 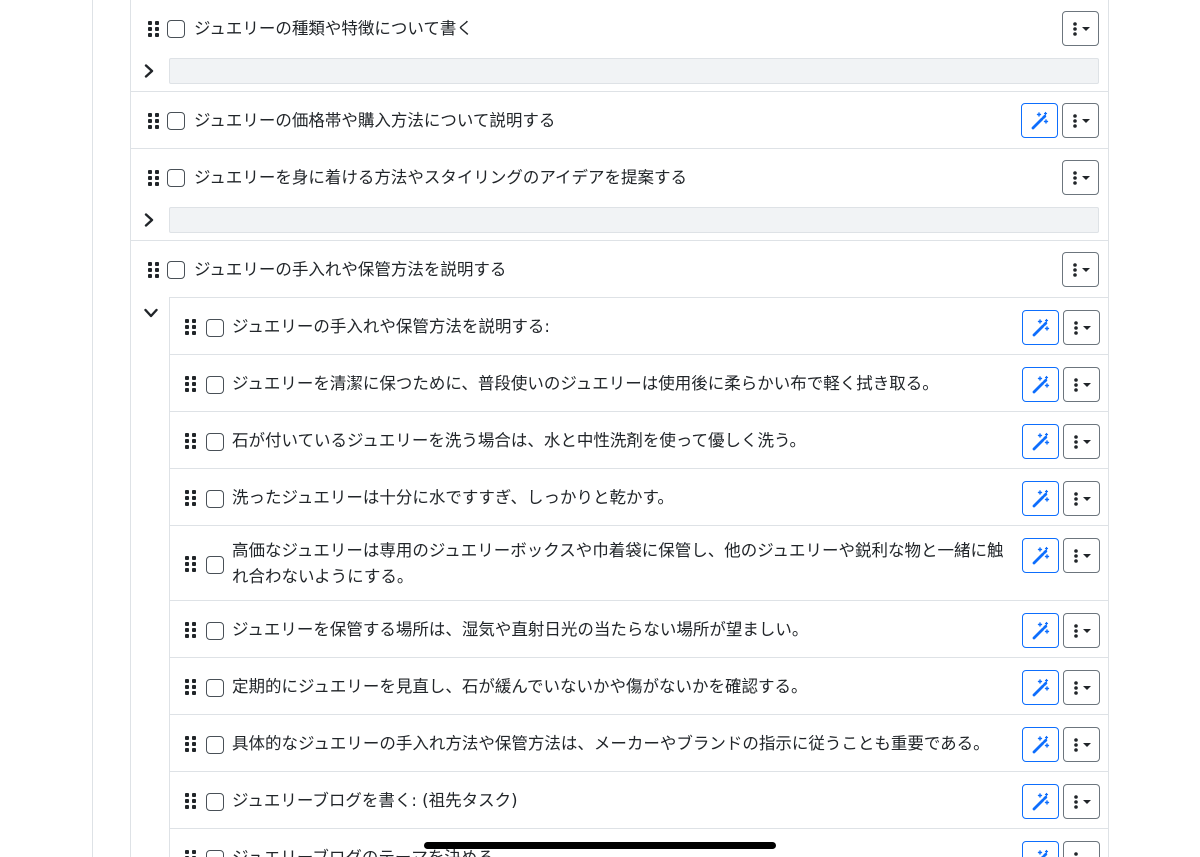 What do you see at coordinates (441, 177) in the screenshot?
I see `task-label: ジュエリーを身に着ける方法やスタイリングのアイデアを提案する` at bounding box center [441, 177].